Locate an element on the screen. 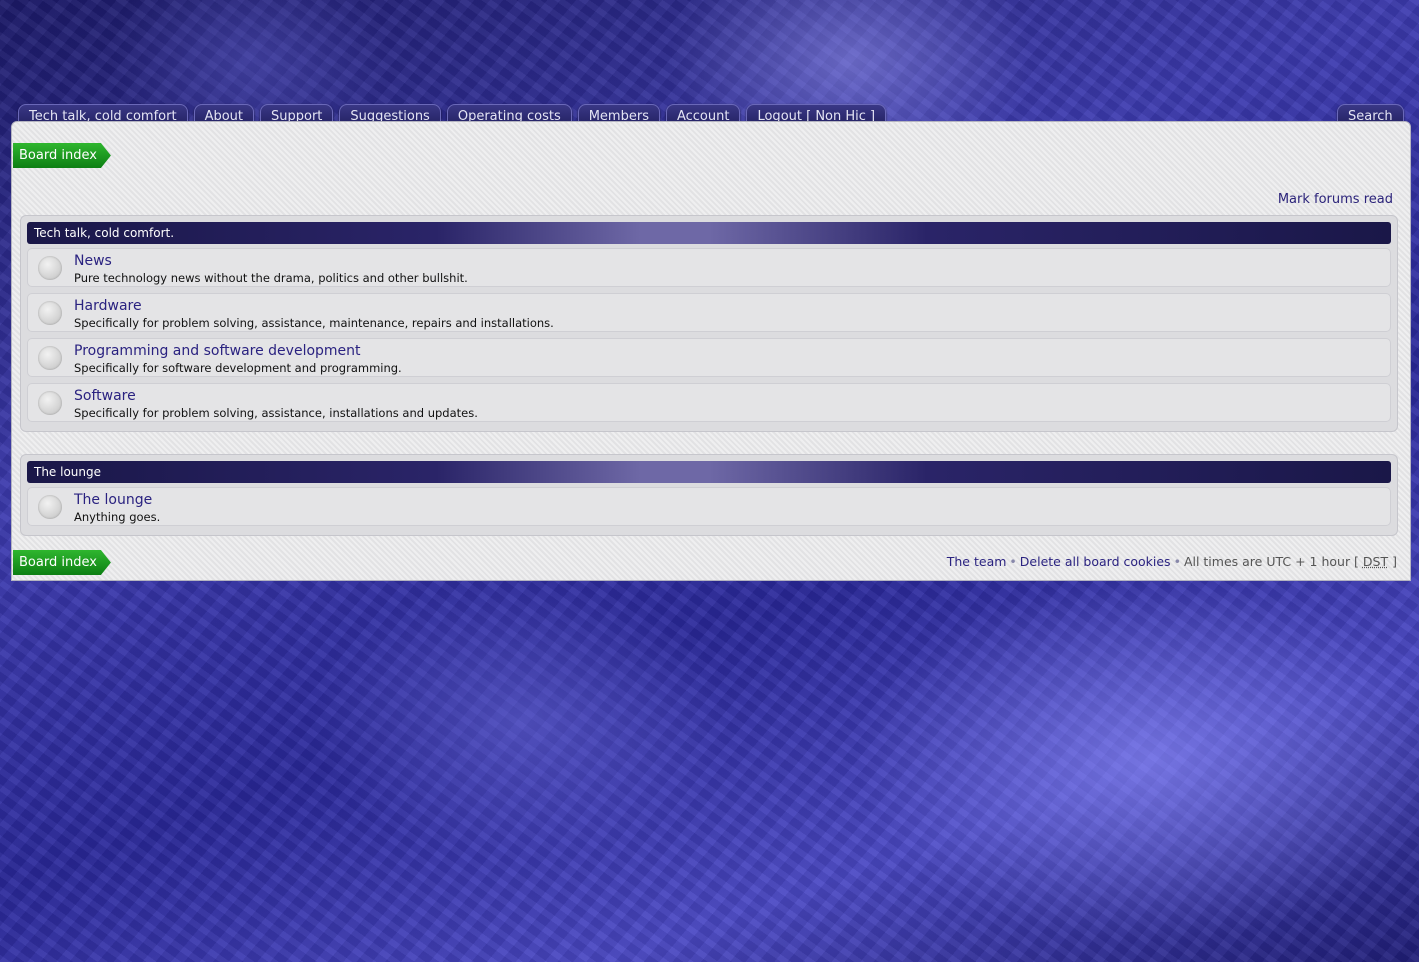 This screenshot has width=1419, height=962. forum-link-hardware: Hardware is located at coordinates (108, 306).